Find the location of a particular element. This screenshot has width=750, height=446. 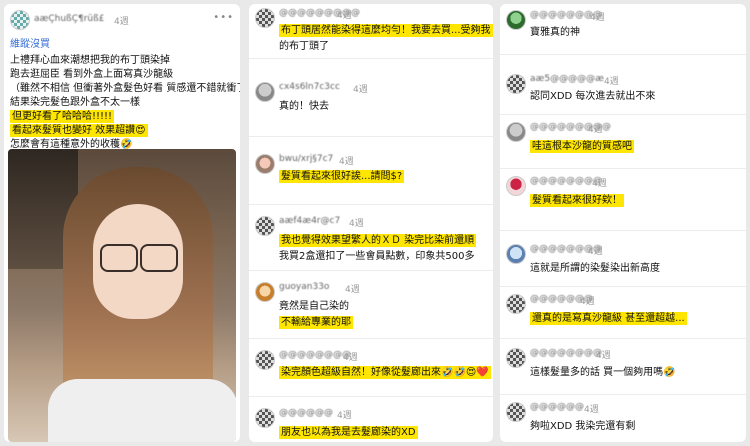

comment-text: 夠啦XDD 我染完還有剩 is located at coordinates (583, 426).